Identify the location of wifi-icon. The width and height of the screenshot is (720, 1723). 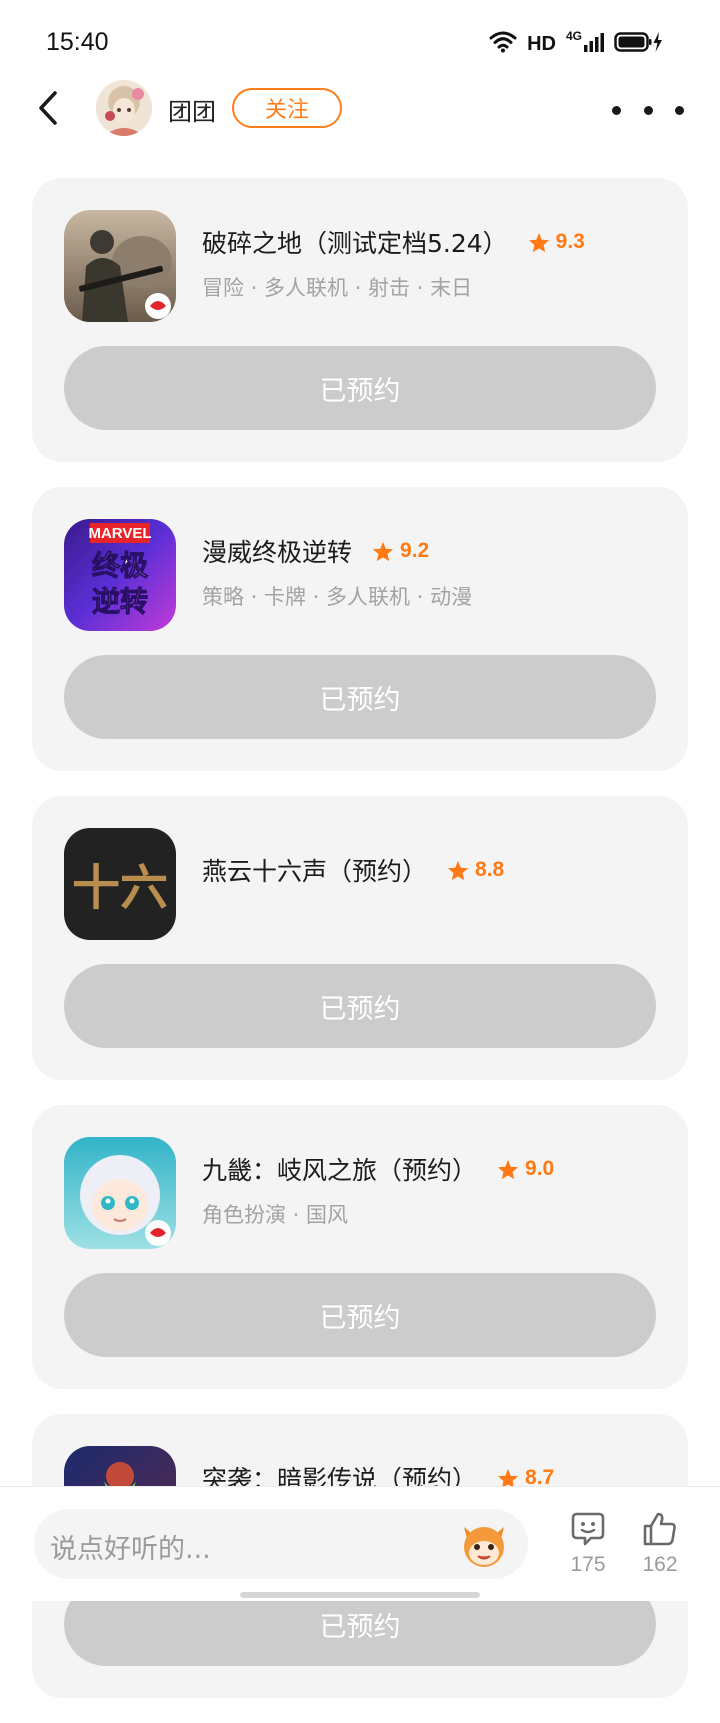
(503, 44).